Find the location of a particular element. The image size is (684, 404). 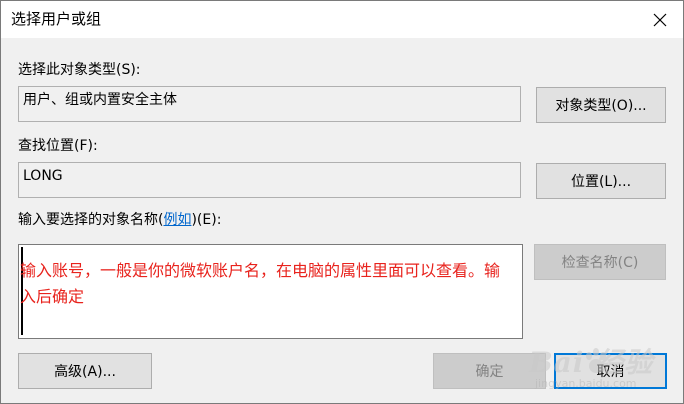

object-type-value: 用户、组或内置安全主体 is located at coordinates (100, 100).